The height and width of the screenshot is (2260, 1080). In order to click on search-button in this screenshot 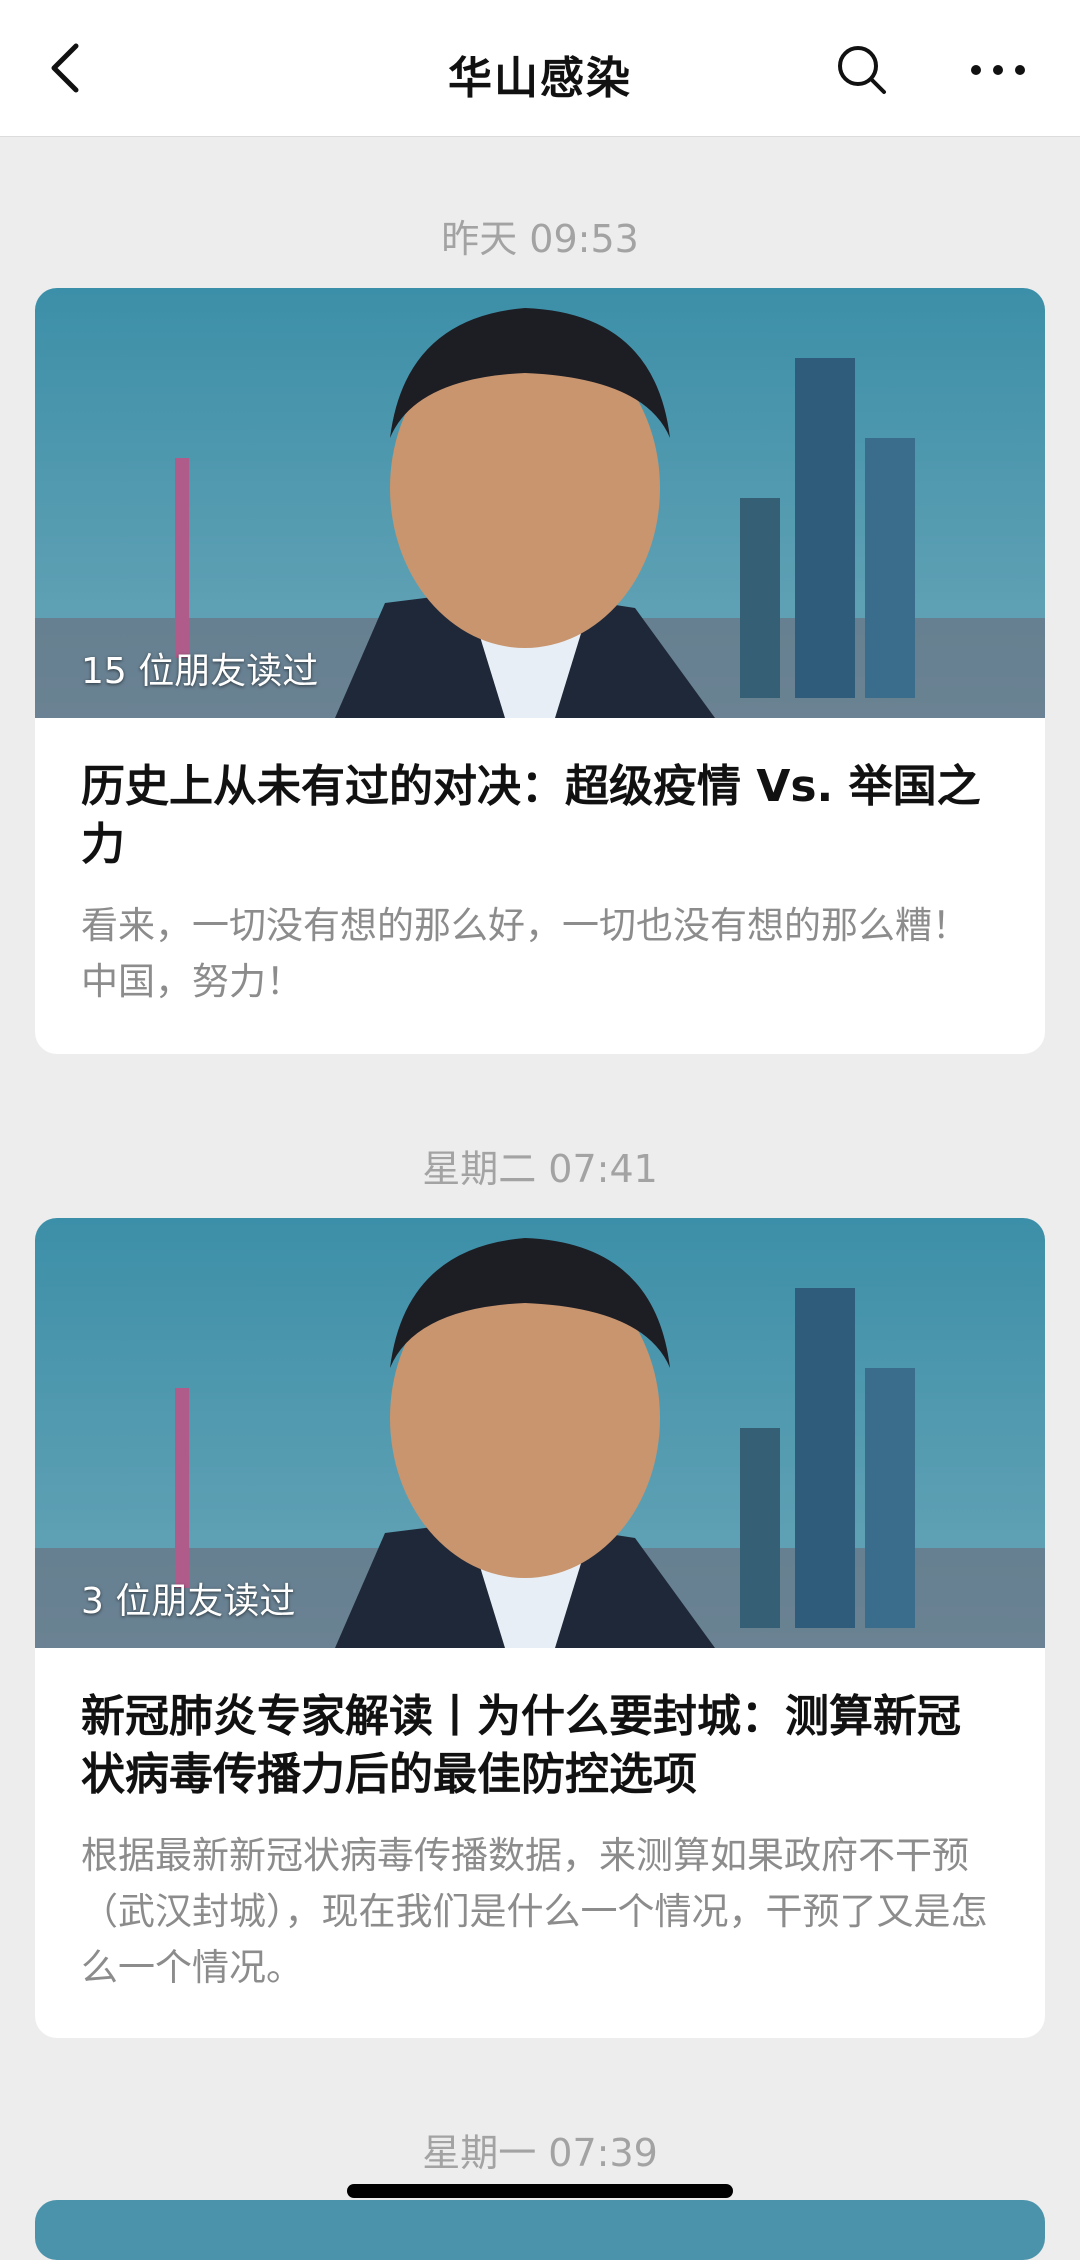, I will do `click(862, 70)`.